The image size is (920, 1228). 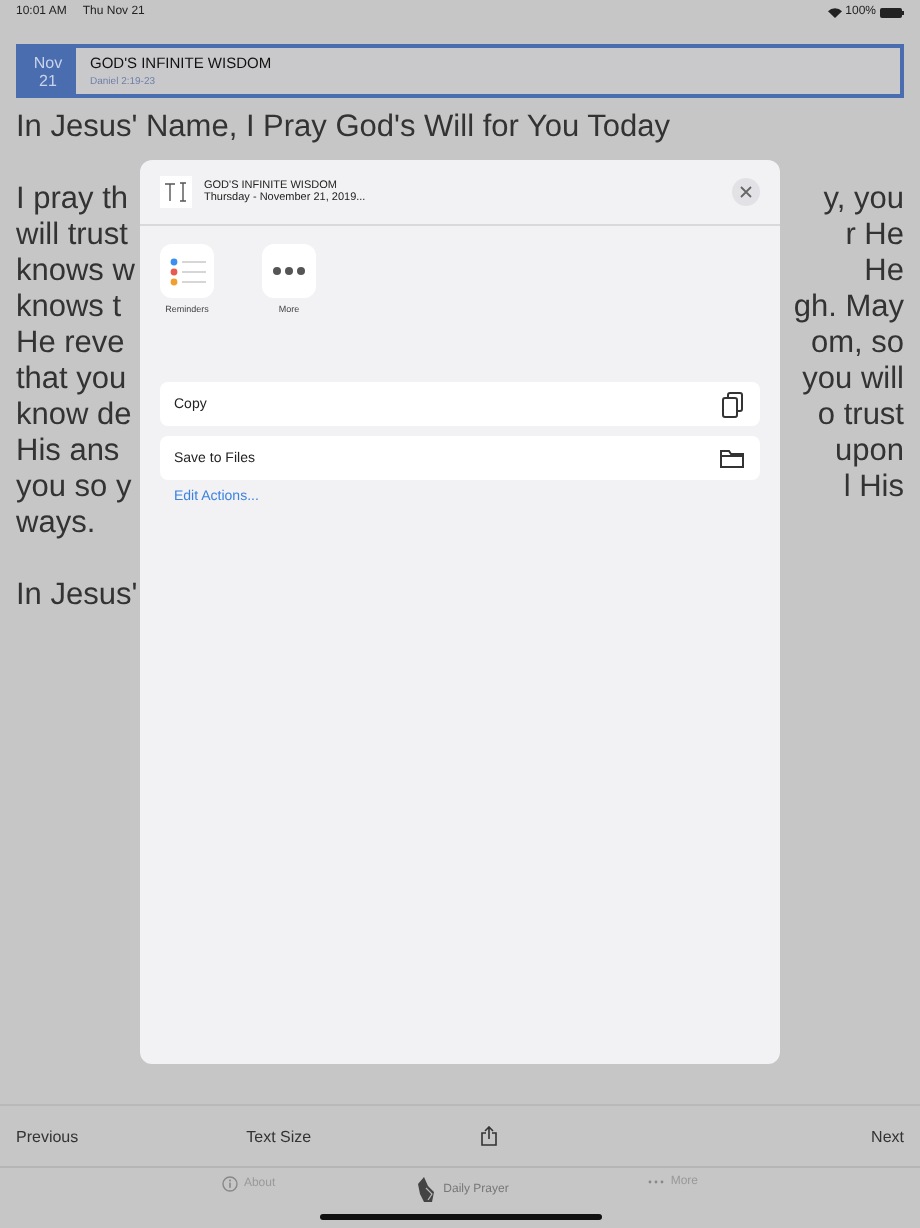 What do you see at coordinates (733, 404) in the screenshot?
I see `copy-icon` at bounding box center [733, 404].